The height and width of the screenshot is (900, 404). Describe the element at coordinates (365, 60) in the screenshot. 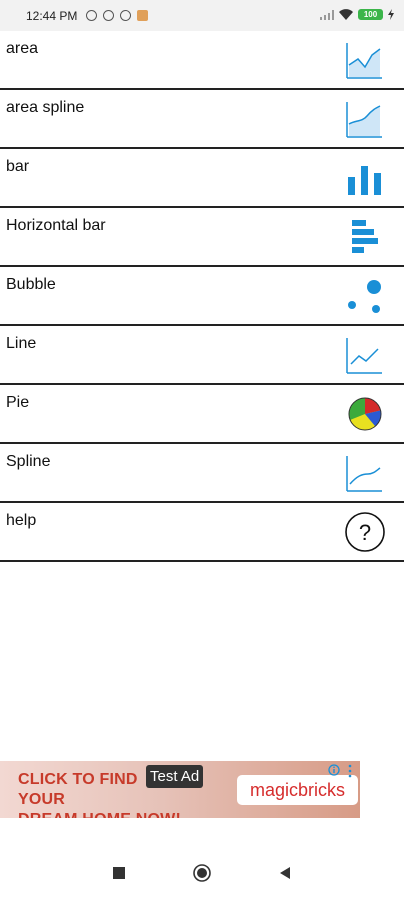

I see `area-chart-icon` at that location.